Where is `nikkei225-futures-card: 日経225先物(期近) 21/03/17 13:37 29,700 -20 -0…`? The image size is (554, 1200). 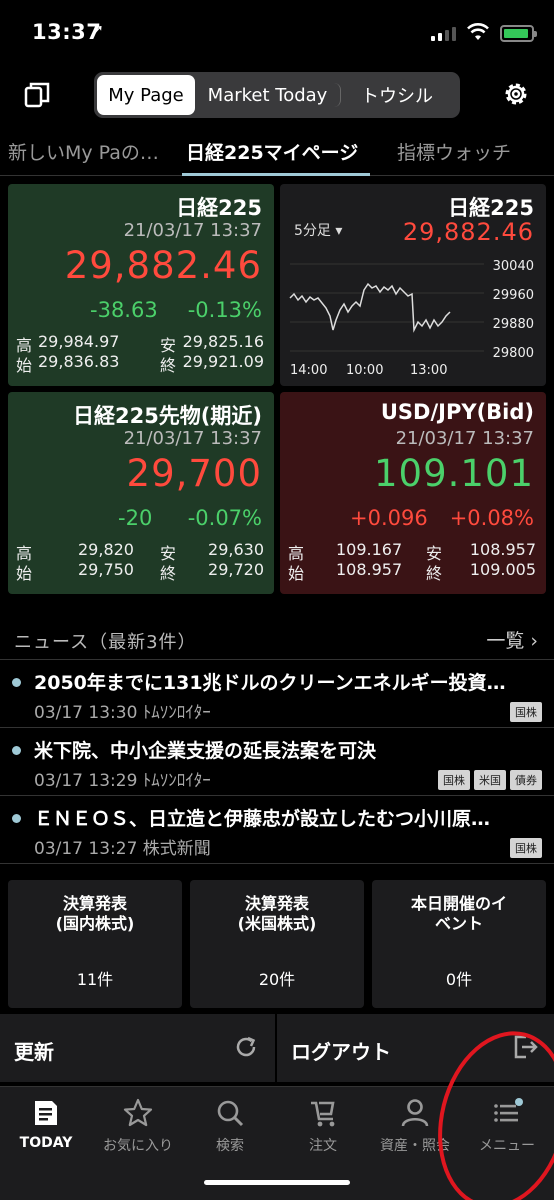 nikkei225-futures-card: 日経225先物(期近) 21/03/17 13:37 29,700 -20 -0… is located at coordinates (141, 493).